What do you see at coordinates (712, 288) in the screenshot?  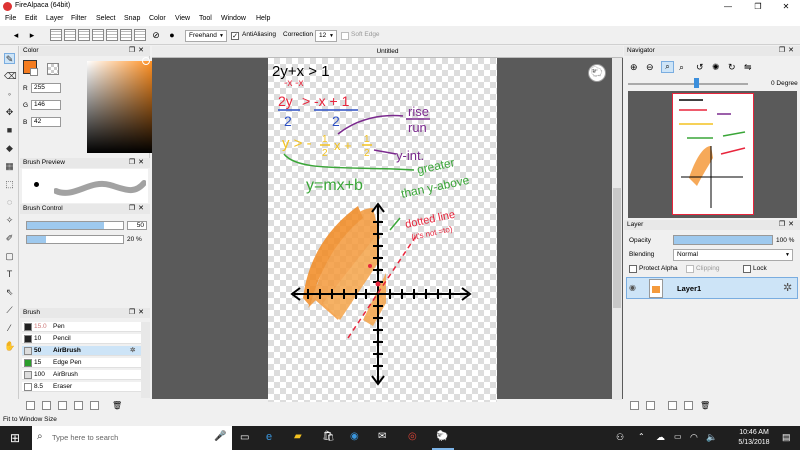 I see `layer-row: ◉ Layer1 ✲` at bounding box center [712, 288].